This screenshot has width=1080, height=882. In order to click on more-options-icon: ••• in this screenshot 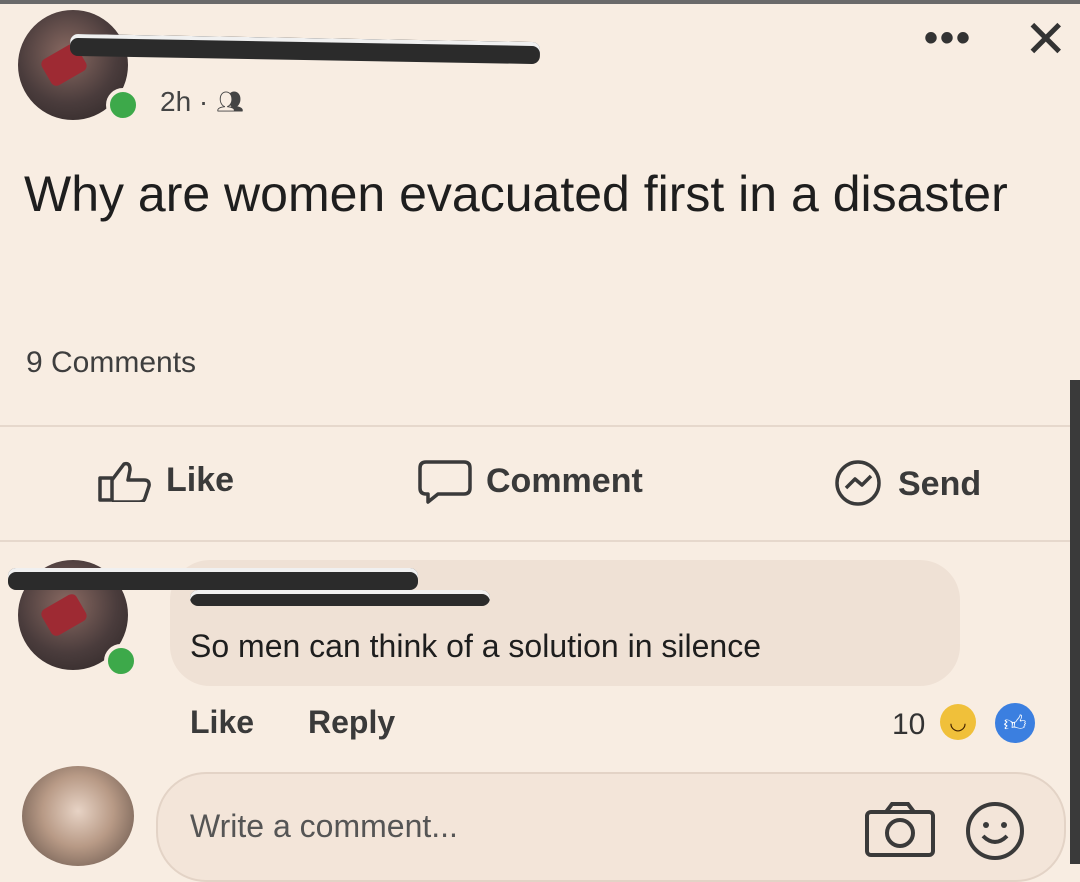, I will do `click(948, 38)`.